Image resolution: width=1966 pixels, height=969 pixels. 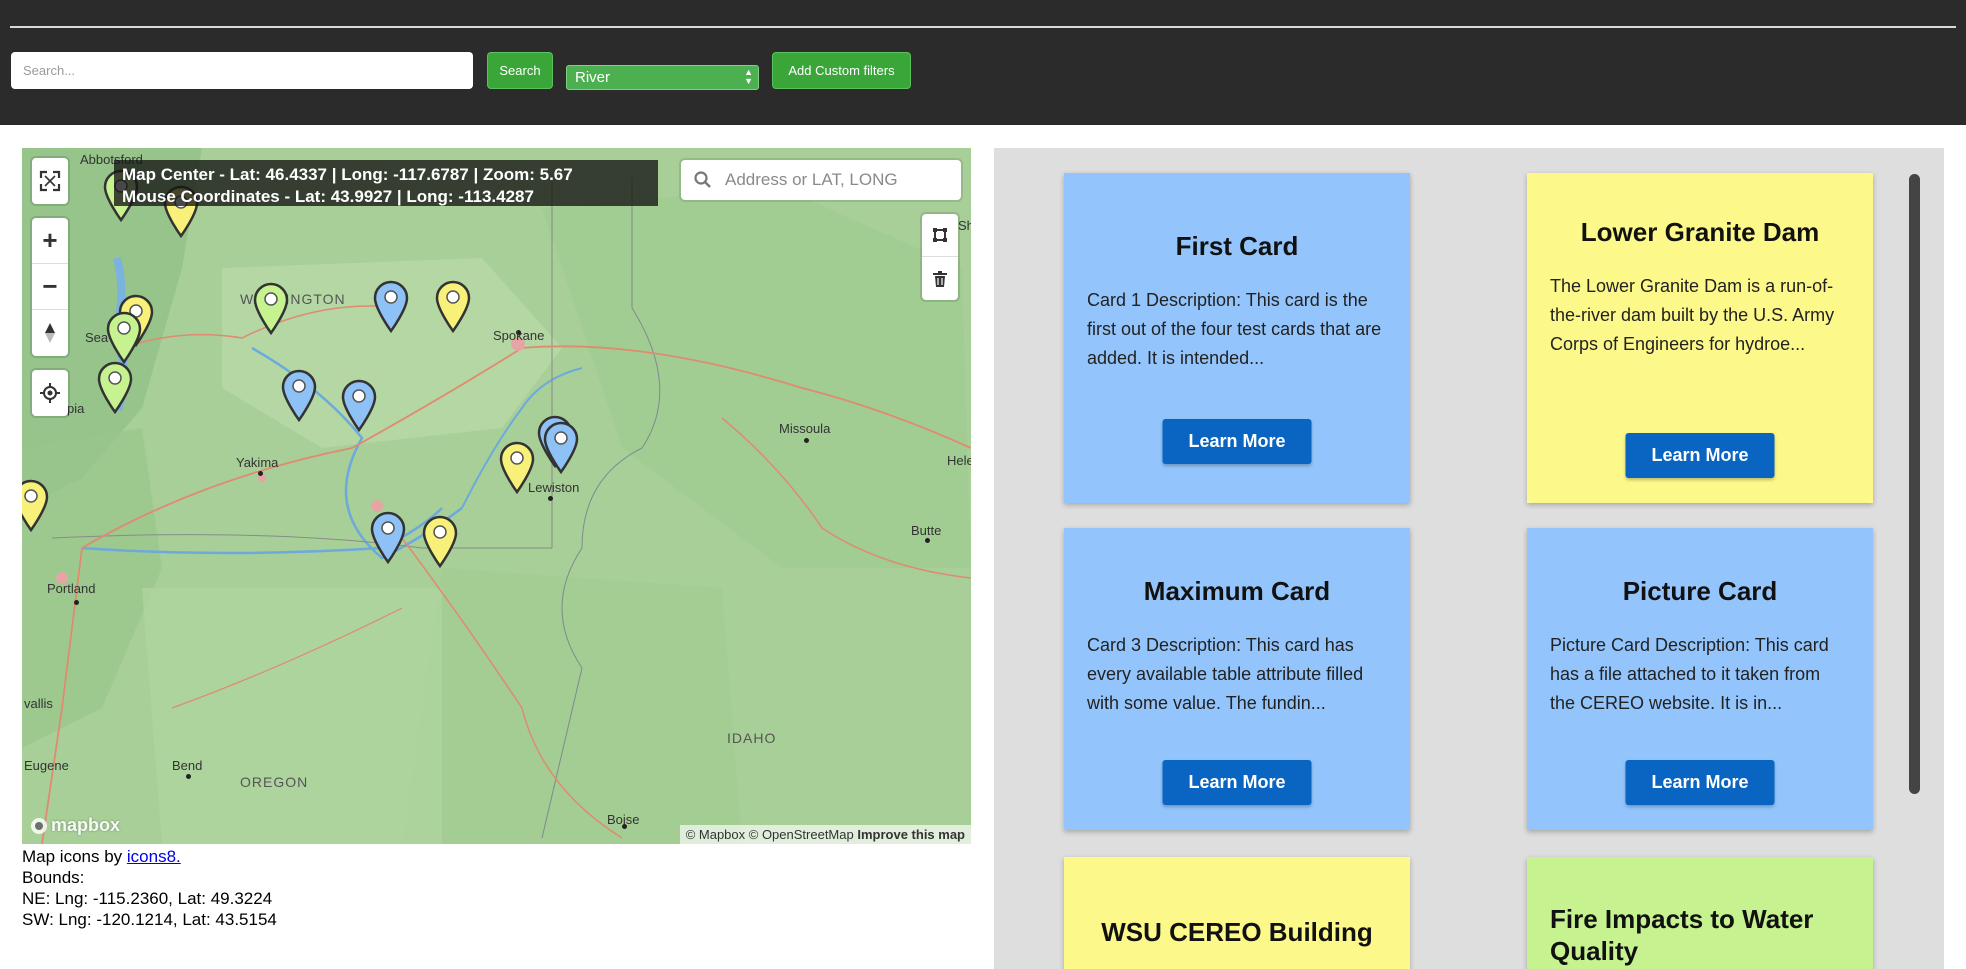 I want to click on minus-icon: −, so click(x=50, y=286).